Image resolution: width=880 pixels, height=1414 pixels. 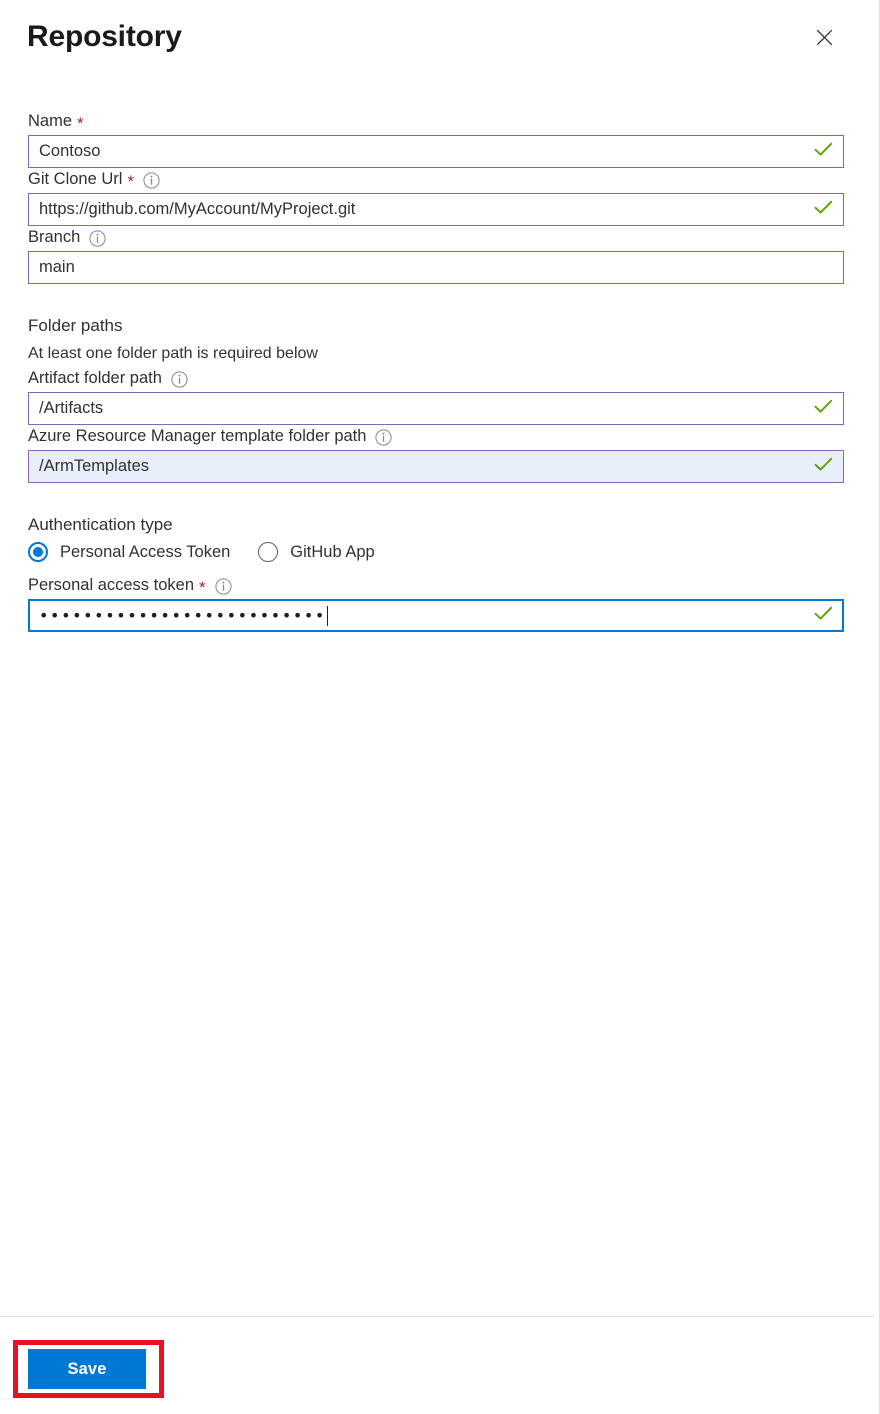 I want to click on radio-label-github-app: GitHub App, so click(x=332, y=551).